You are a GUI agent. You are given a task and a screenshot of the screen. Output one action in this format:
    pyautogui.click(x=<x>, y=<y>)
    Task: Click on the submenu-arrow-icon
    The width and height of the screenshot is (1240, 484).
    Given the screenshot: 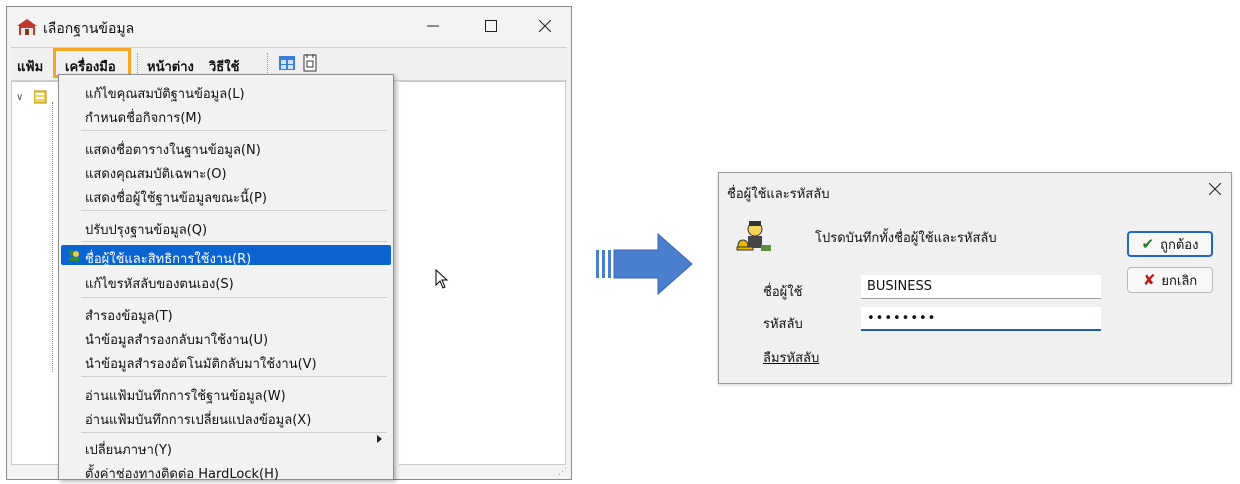 What is the action you would take?
    pyautogui.click(x=379, y=439)
    